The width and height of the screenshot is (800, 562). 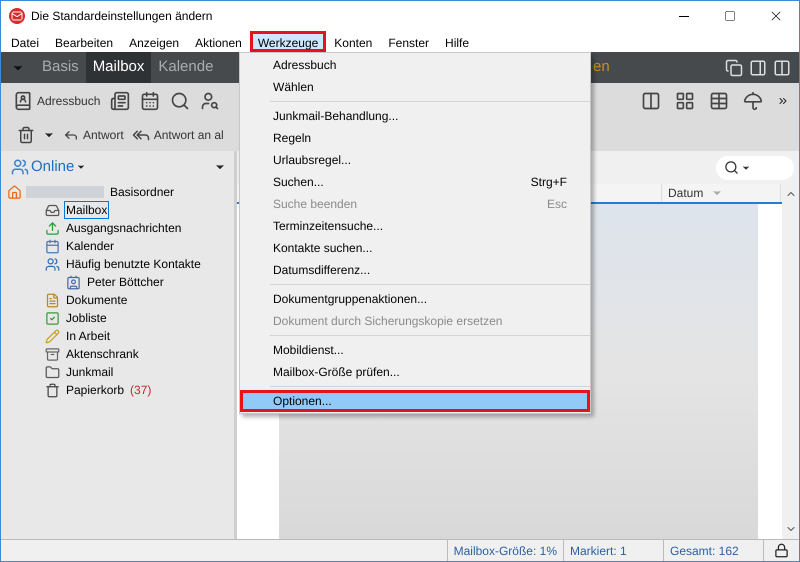 What do you see at coordinates (141, 390) in the screenshot?
I see `unread-count: (37)` at bounding box center [141, 390].